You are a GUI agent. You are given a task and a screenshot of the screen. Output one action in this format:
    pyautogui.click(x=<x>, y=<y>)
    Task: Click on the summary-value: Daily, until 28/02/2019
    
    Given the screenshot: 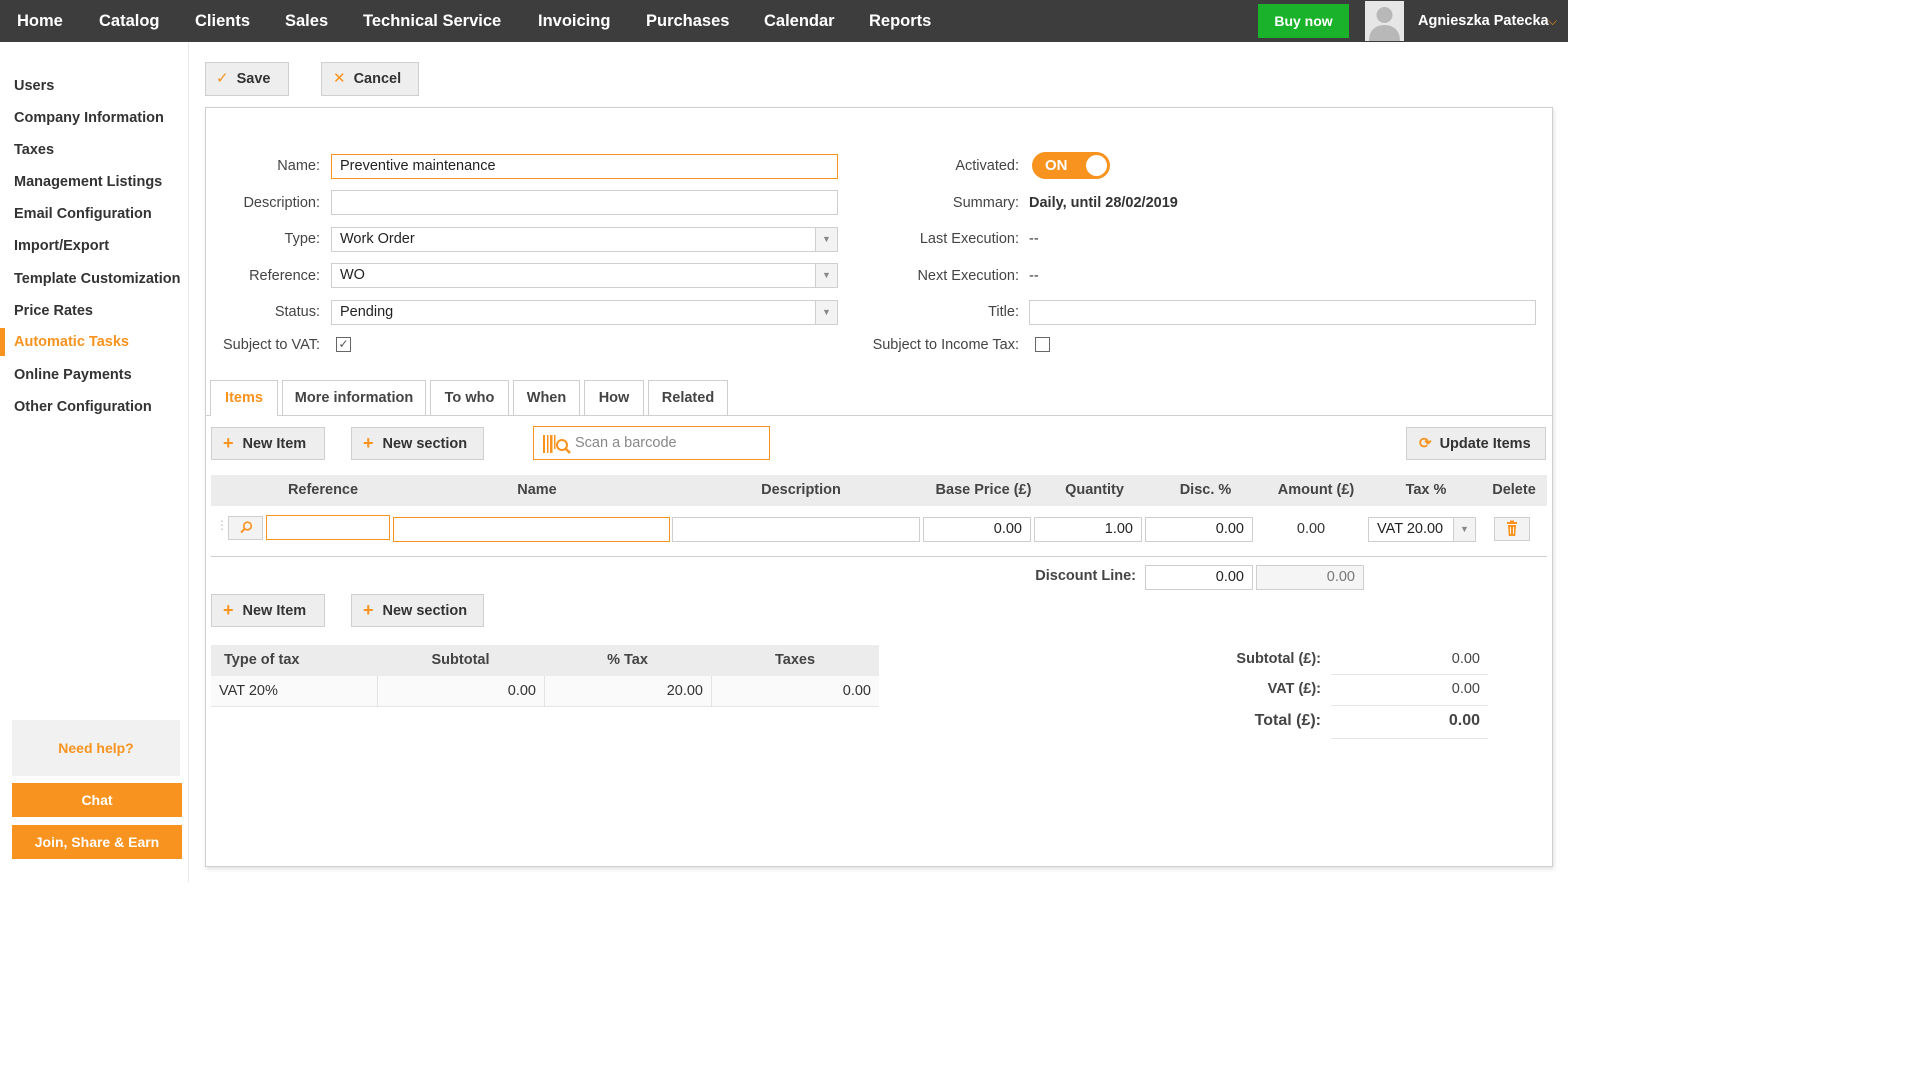 What is the action you would take?
    pyautogui.click(x=1103, y=203)
    